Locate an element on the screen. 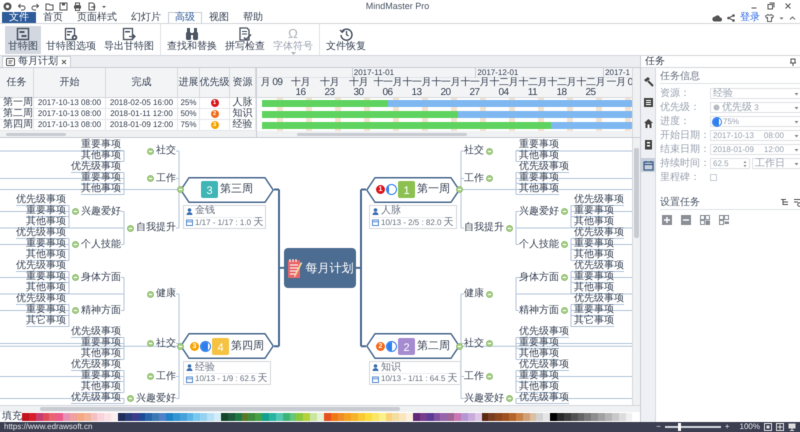  menu-tab: 高级 is located at coordinates (185, 17).